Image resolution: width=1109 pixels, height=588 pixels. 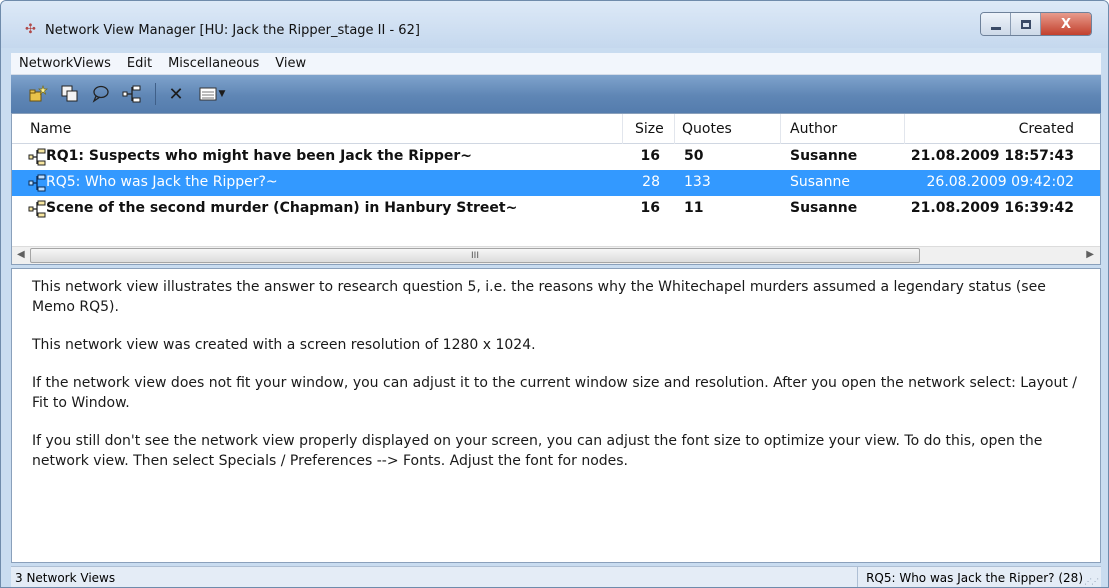 What do you see at coordinates (1000, 182) in the screenshot?
I see `row-created: 26.08.2009 09:42:02` at bounding box center [1000, 182].